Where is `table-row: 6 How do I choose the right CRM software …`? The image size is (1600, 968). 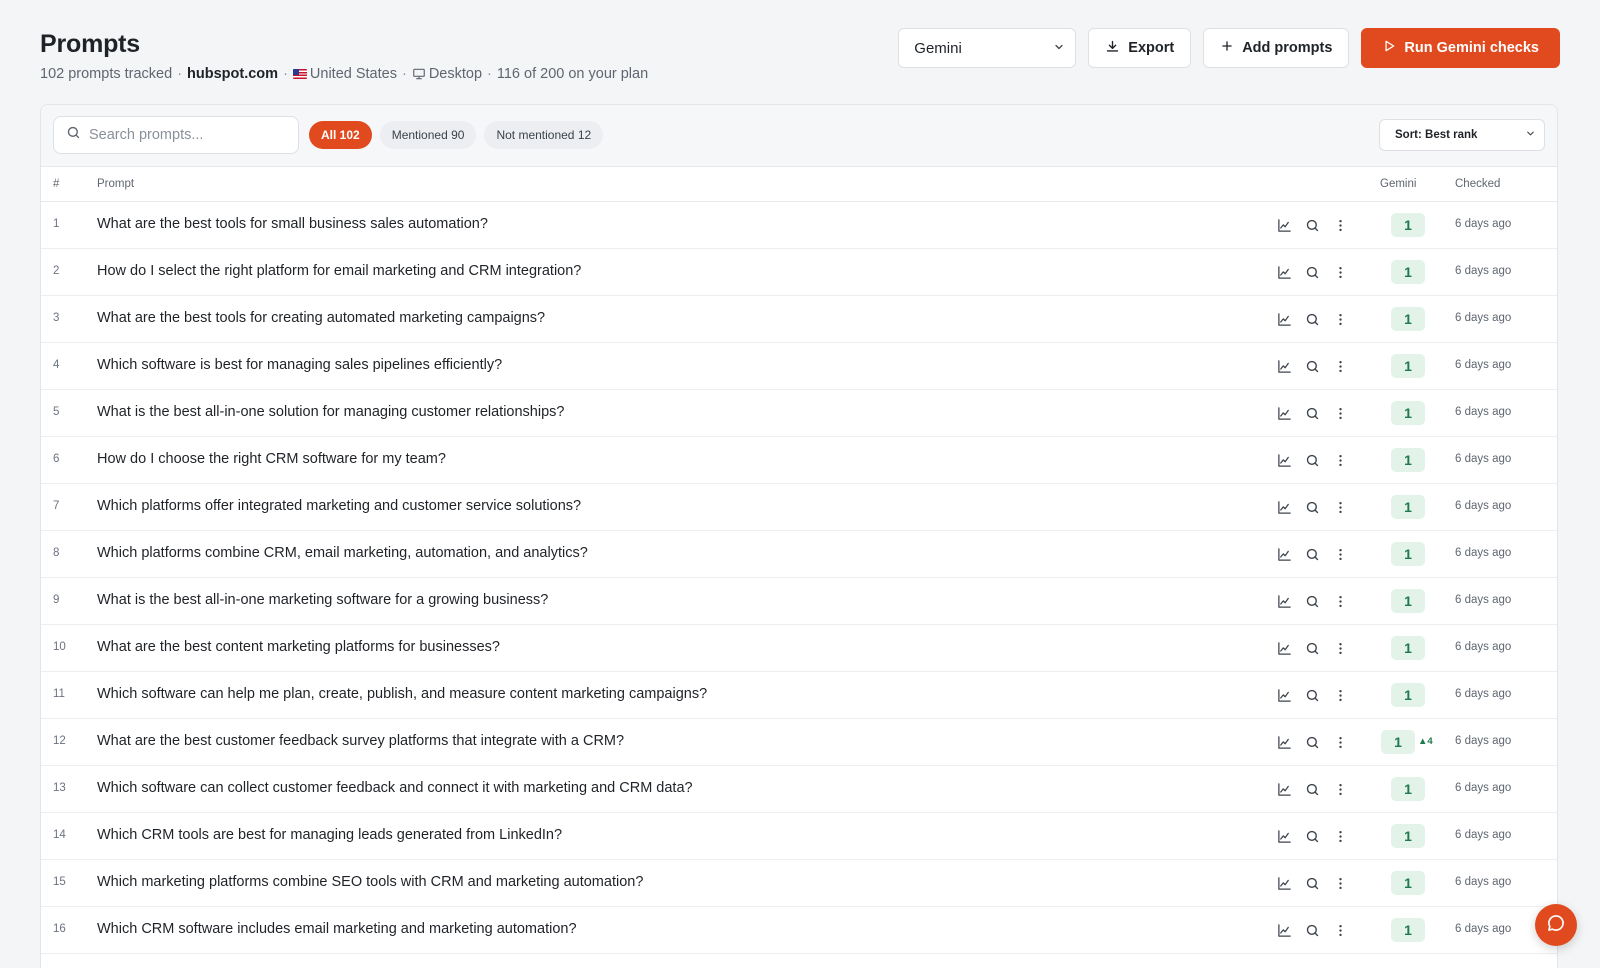 table-row: 6 How do I choose the right CRM software … is located at coordinates (799, 460).